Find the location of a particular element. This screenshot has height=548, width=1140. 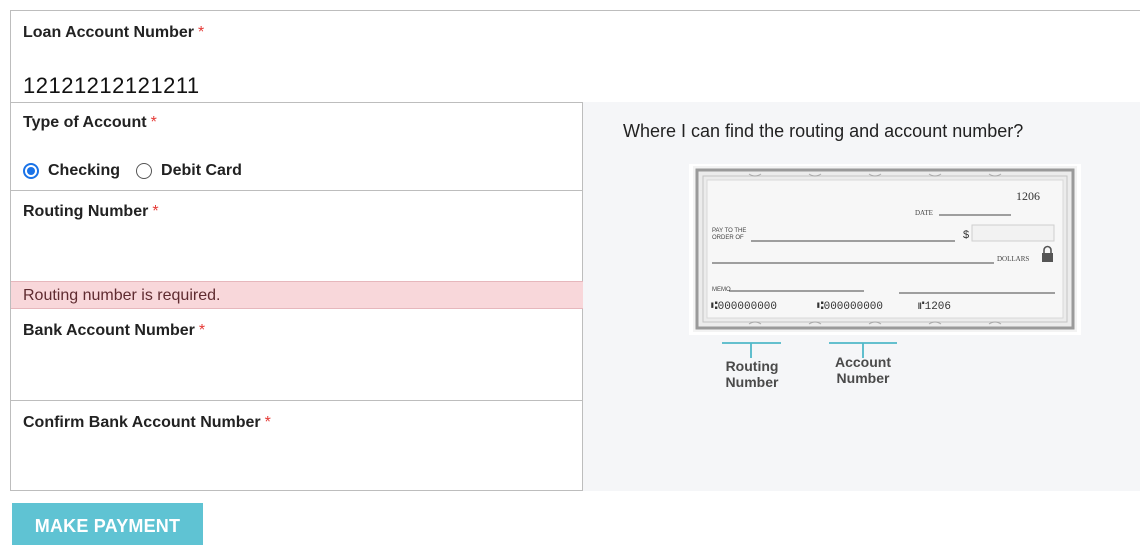

cheque-number: 1206 is located at coordinates (1028, 196).